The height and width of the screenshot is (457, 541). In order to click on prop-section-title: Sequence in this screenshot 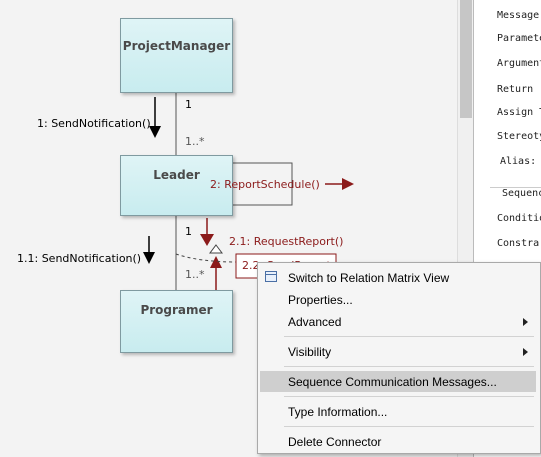, I will do `click(521, 193)`.